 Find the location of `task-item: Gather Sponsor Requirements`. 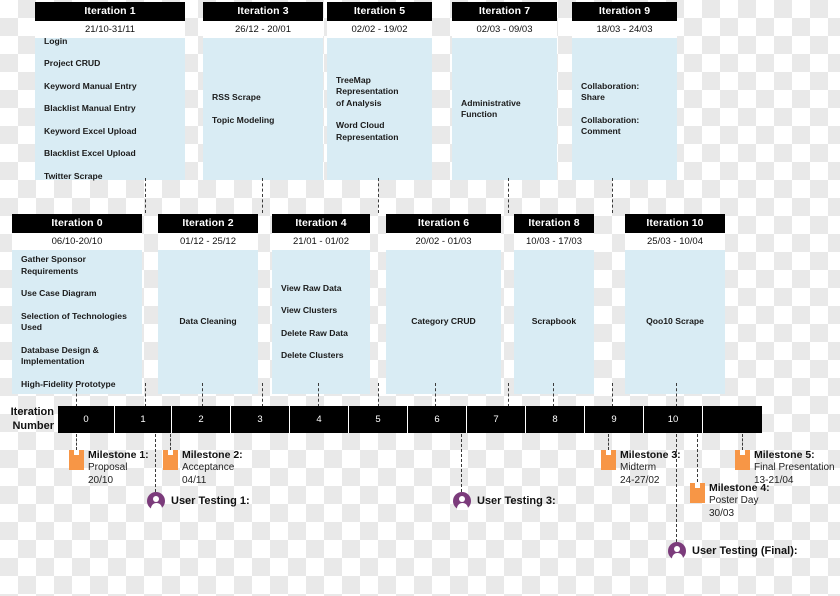

task-item: Gather Sponsor Requirements is located at coordinates (53, 265).